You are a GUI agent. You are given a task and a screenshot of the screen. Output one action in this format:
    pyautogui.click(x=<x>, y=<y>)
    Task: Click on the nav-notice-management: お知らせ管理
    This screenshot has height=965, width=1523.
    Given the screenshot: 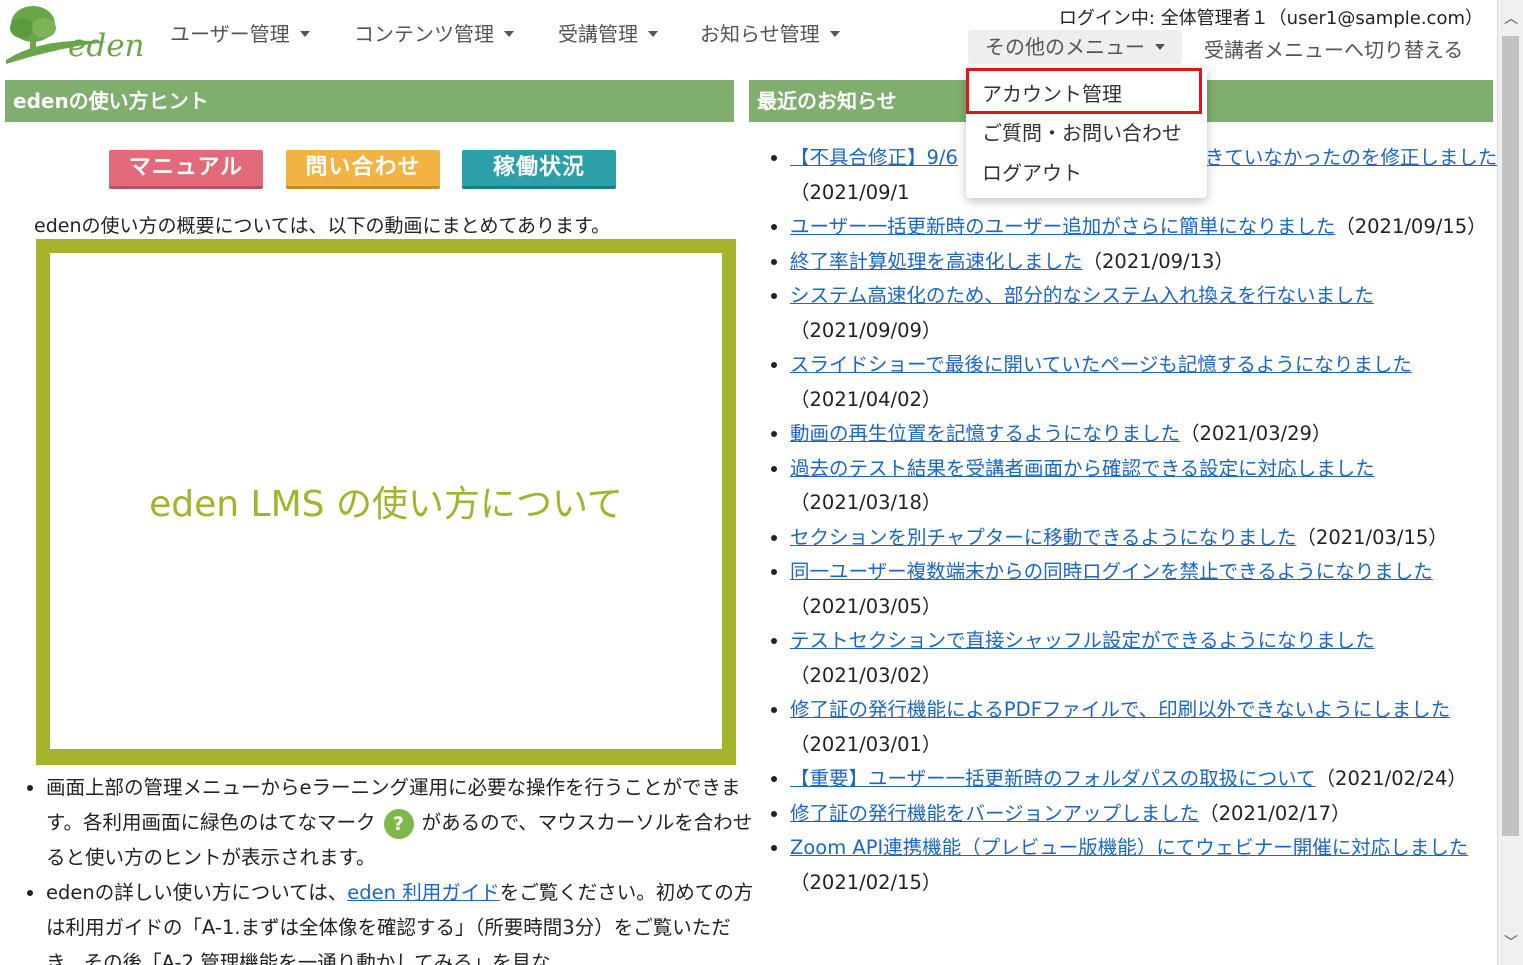 What is the action you would take?
    pyautogui.click(x=770, y=32)
    